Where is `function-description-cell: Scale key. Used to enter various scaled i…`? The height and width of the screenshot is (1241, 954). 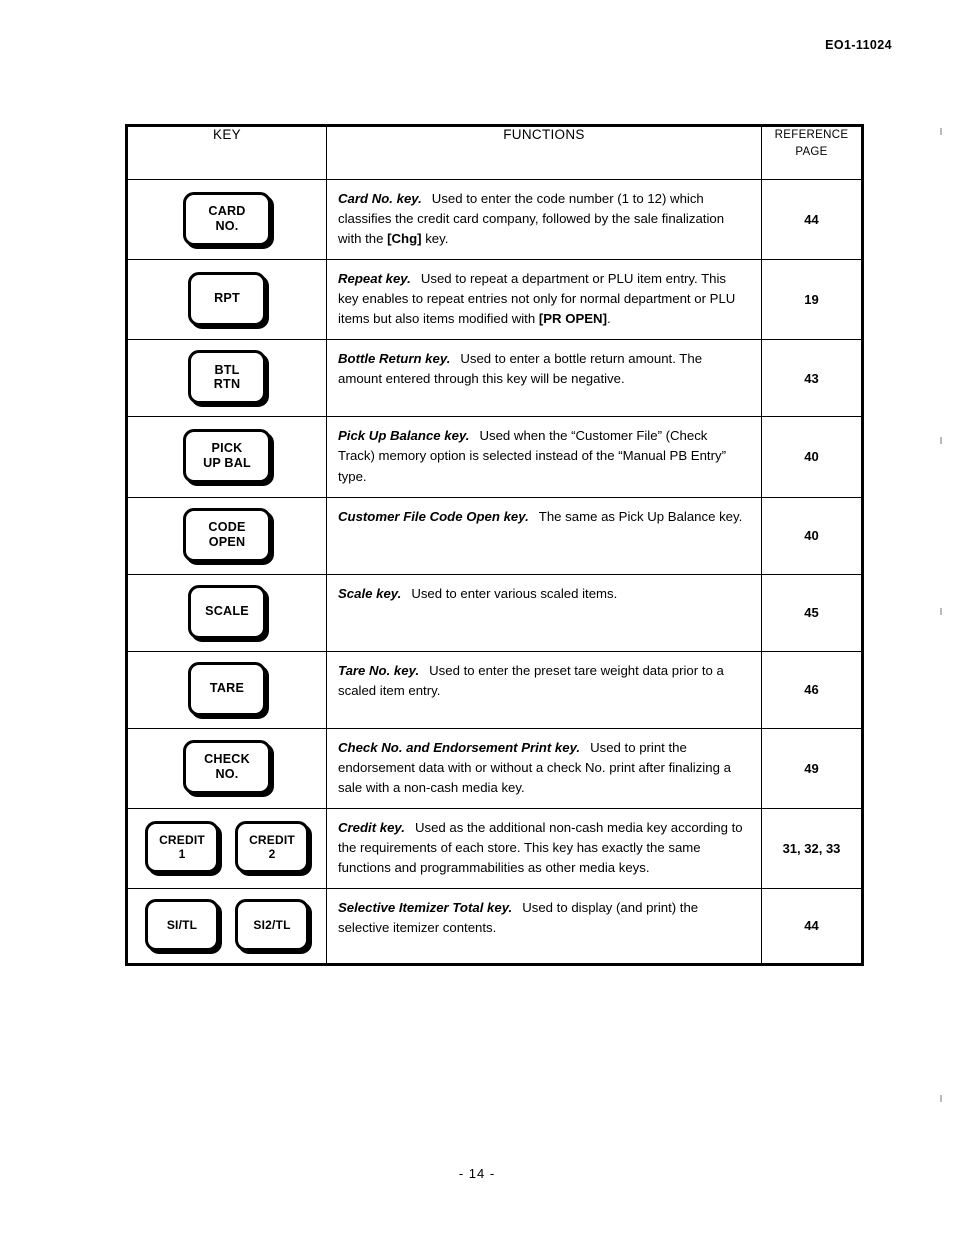
function-description-cell: Scale key. Used to enter various scaled i… is located at coordinates (544, 612).